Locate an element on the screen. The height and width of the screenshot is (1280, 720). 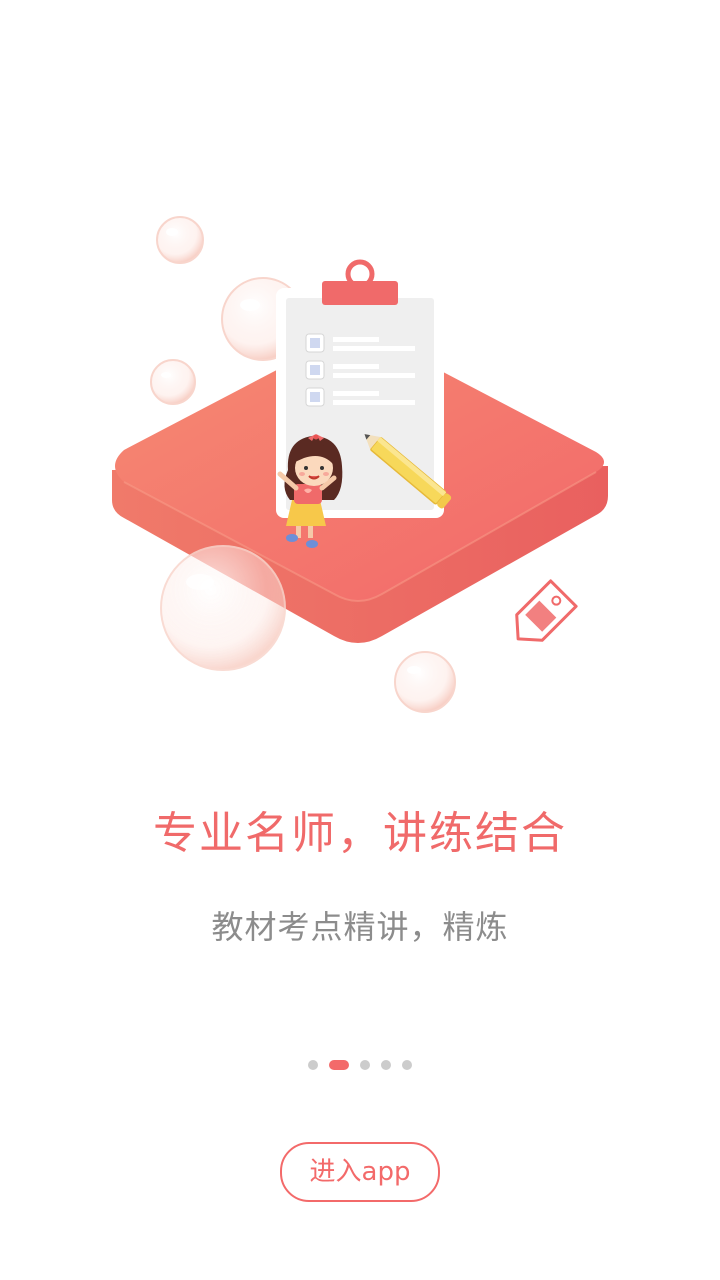
price-tag-icon is located at coordinates (546, 610).